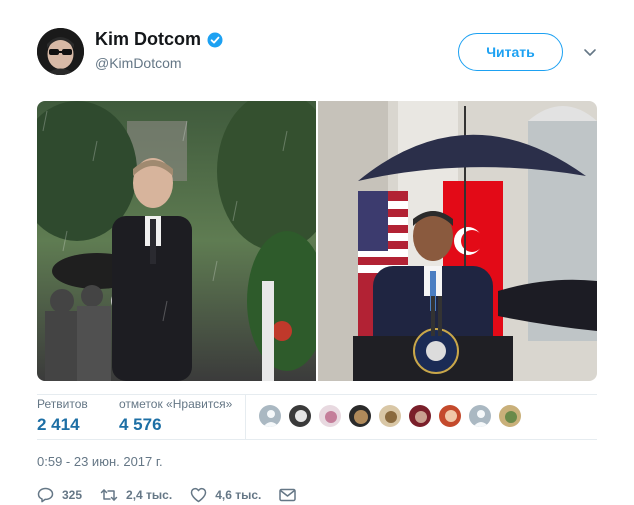 The height and width of the screenshot is (505, 634). I want to click on like-count: 4,6 тыс., so click(238, 495).